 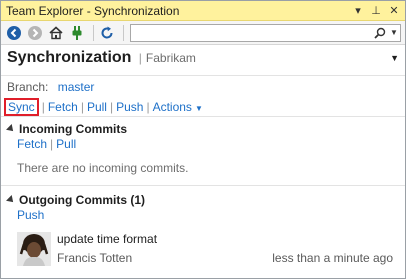 I want to click on close-icon: ✕, so click(x=394, y=10).